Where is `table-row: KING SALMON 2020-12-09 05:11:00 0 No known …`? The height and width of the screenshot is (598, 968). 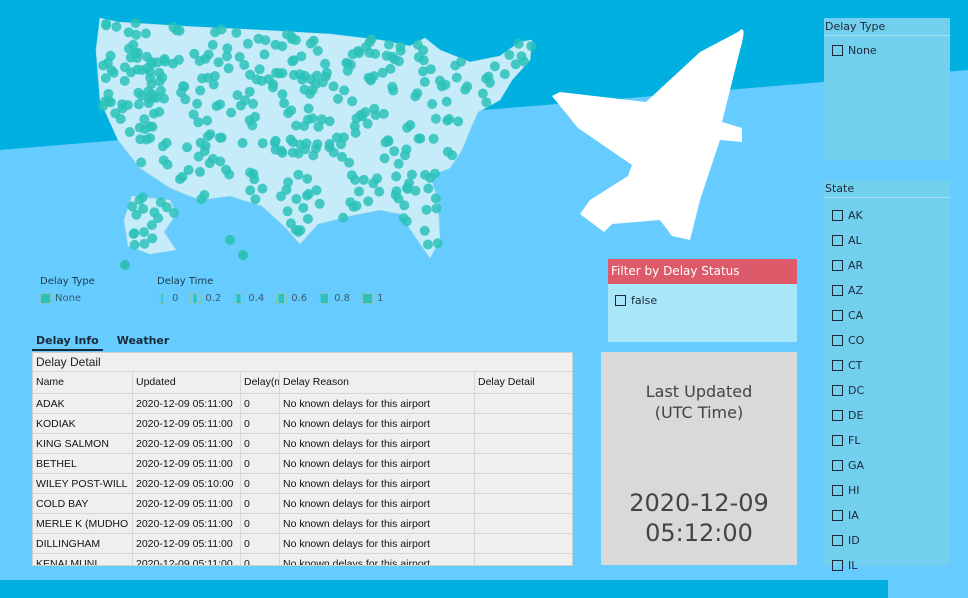 table-row: KING SALMON 2020-12-09 05:11:00 0 No known … is located at coordinates (302, 443).